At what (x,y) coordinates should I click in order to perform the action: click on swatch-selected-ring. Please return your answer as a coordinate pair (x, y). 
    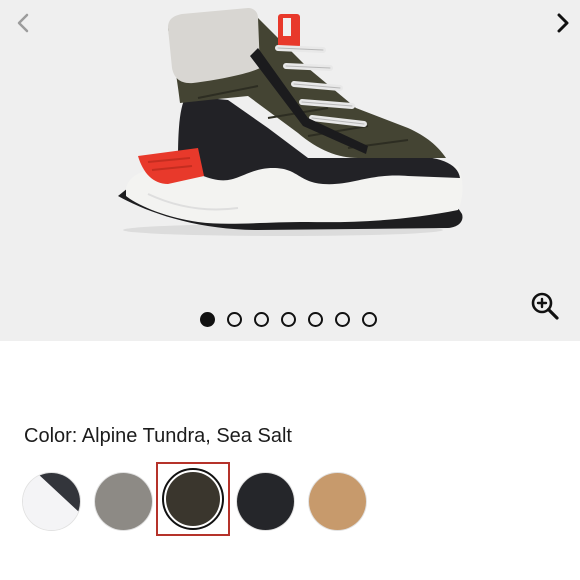
    Looking at the image, I should click on (193, 499).